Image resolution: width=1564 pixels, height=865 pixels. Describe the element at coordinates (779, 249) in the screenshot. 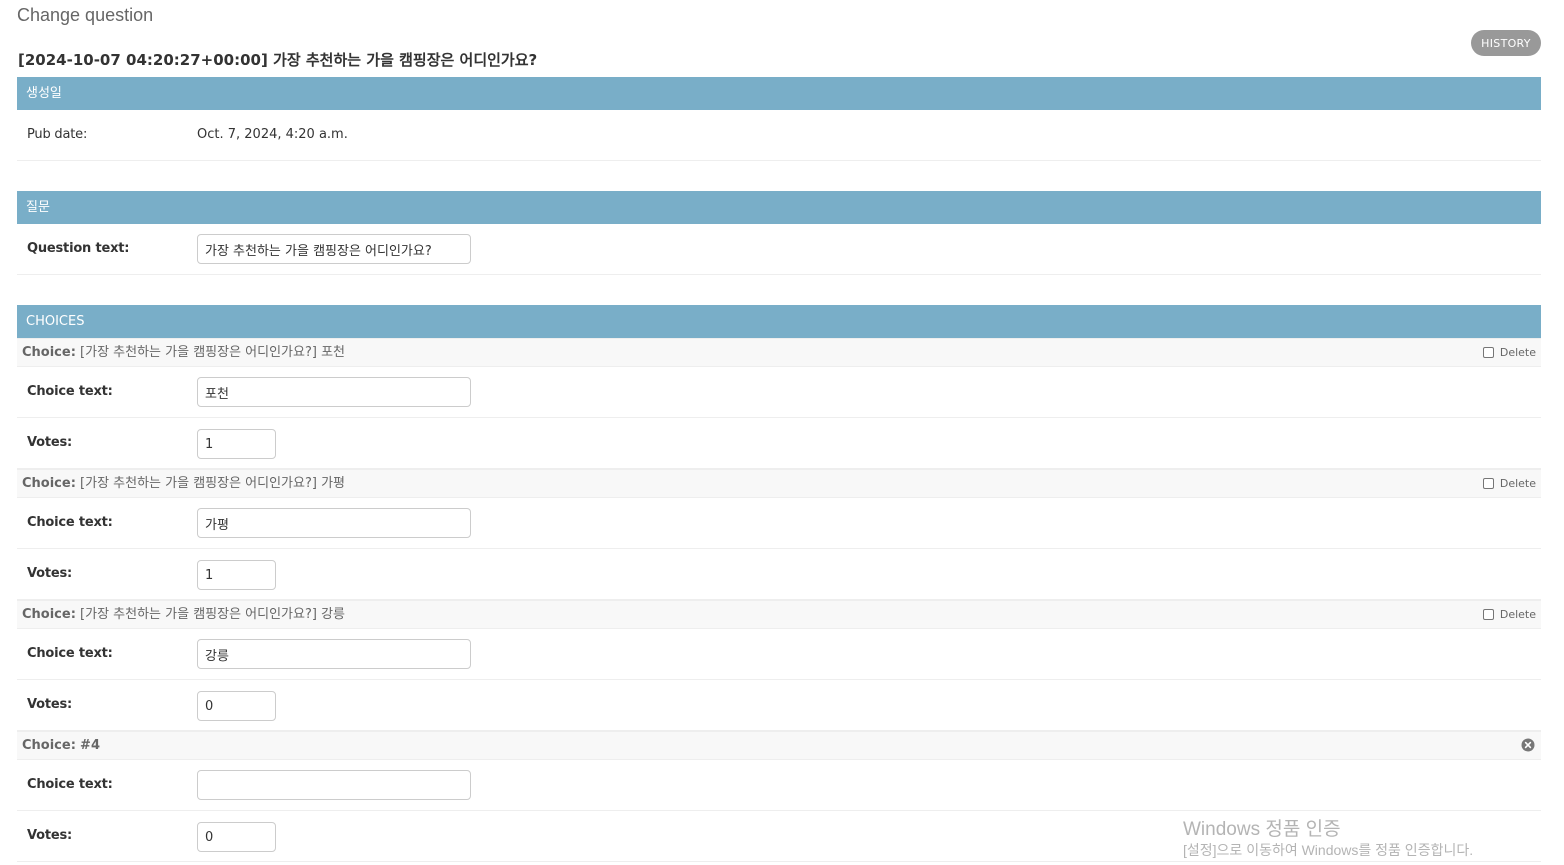

I see `question-text-row: Question text:` at that location.